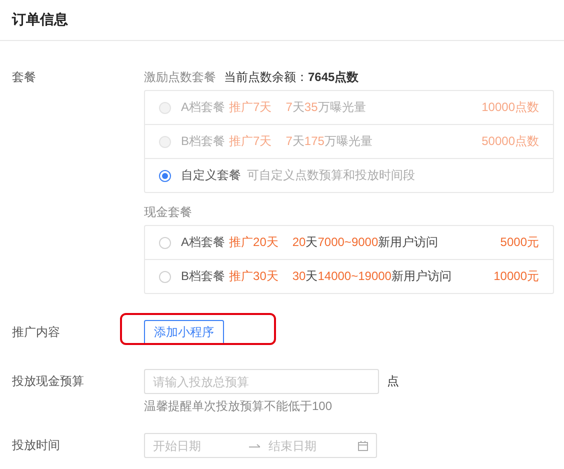  Describe the element at coordinates (254, 445) in the screenshot. I see `arrow-icon` at that location.